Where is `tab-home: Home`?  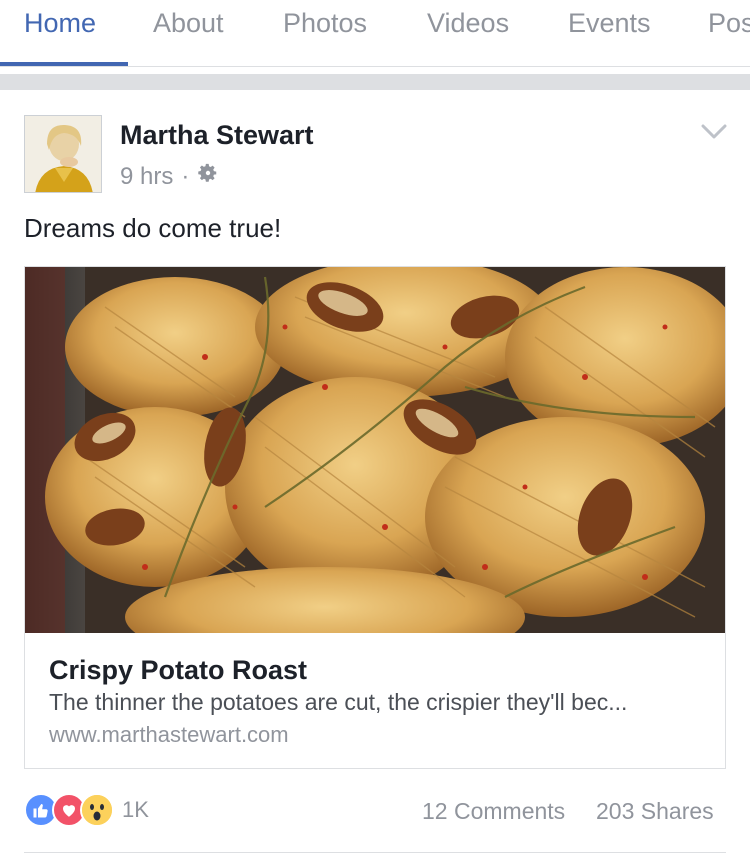
tab-home: Home is located at coordinates (60, 23).